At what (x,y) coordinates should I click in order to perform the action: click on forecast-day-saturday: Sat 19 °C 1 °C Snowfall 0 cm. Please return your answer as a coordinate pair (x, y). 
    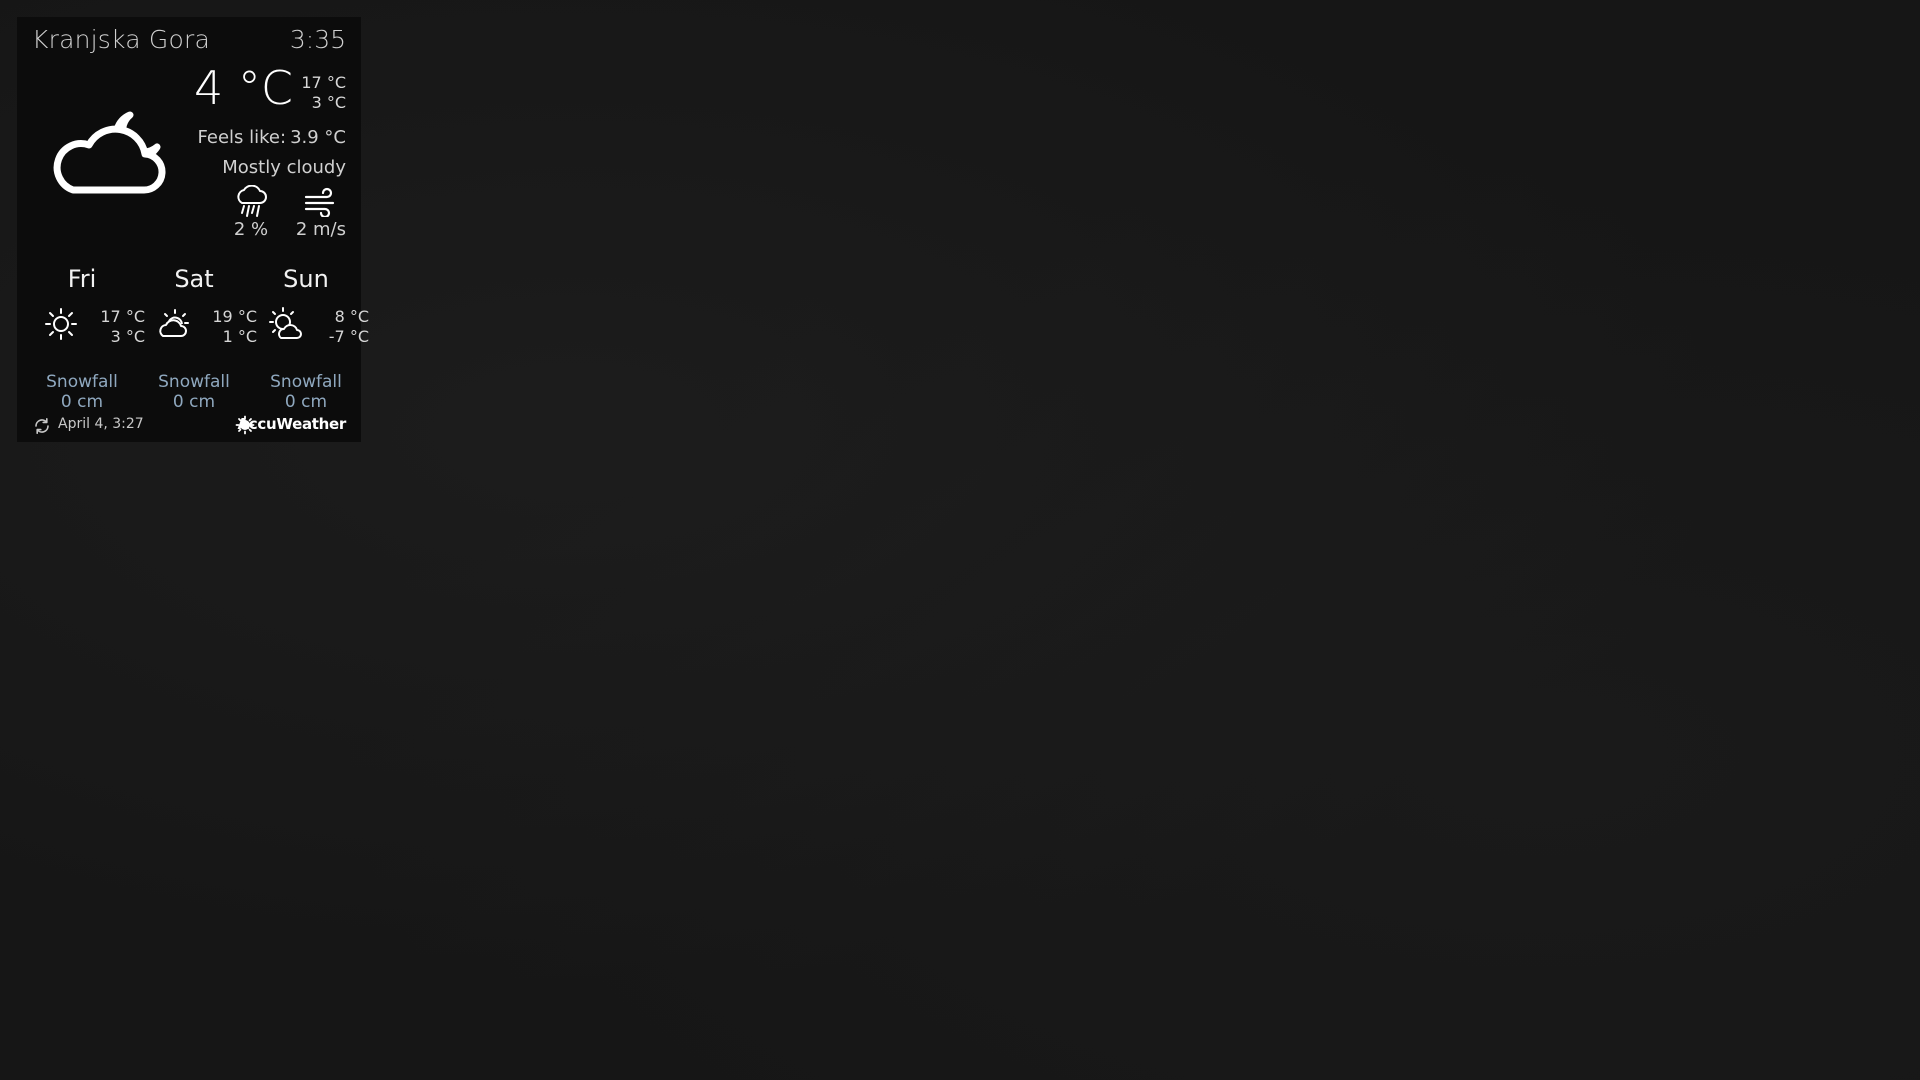
    Looking at the image, I should click on (207, 340).